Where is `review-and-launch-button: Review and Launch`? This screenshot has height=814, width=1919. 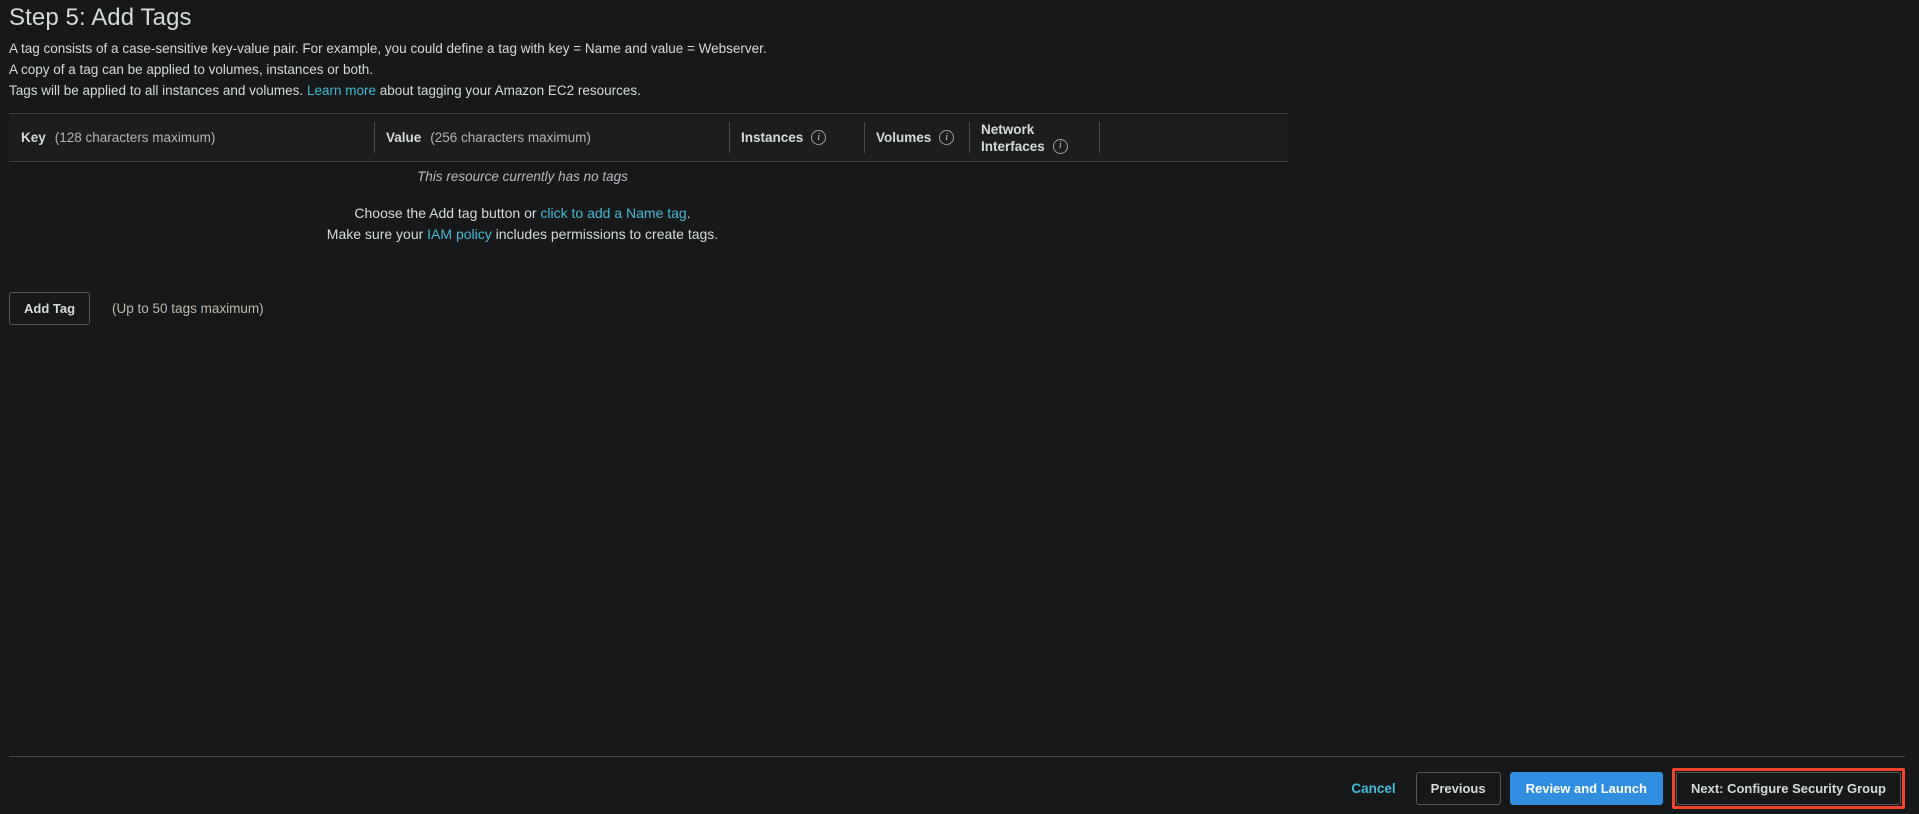
review-and-launch-button: Review and Launch is located at coordinates (1586, 788).